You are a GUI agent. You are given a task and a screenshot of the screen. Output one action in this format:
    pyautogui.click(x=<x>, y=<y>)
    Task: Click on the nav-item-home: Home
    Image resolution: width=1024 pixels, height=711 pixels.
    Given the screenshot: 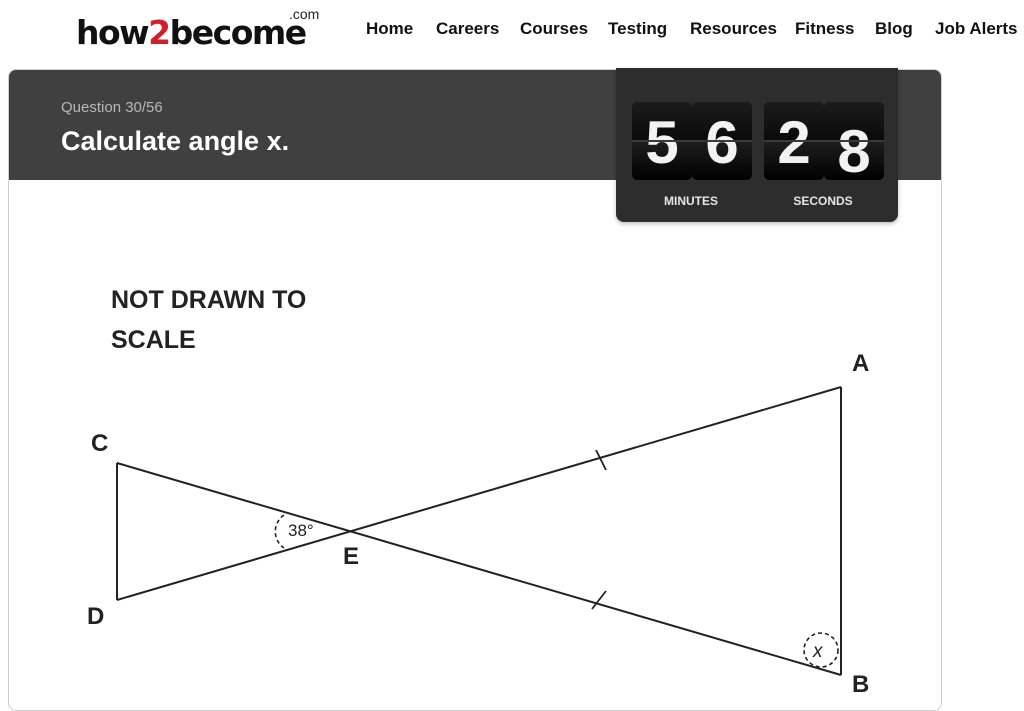 What is the action you would take?
    pyautogui.click(x=389, y=29)
    